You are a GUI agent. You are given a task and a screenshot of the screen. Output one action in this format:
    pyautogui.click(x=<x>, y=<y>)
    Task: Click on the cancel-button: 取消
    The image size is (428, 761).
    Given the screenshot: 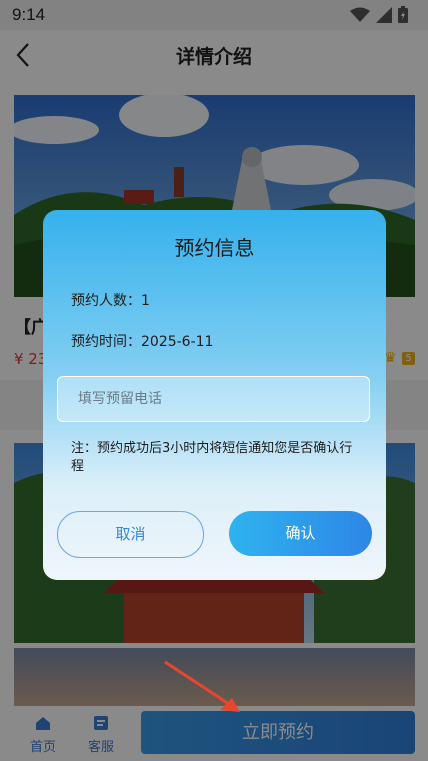 What is the action you would take?
    pyautogui.click(x=130, y=534)
    